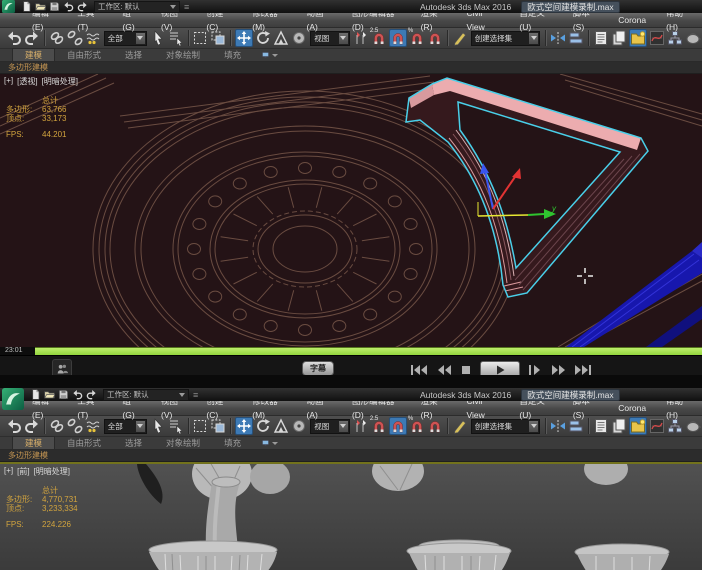  I want to click on stats-fps-value: 44.201, so click(54, 134).